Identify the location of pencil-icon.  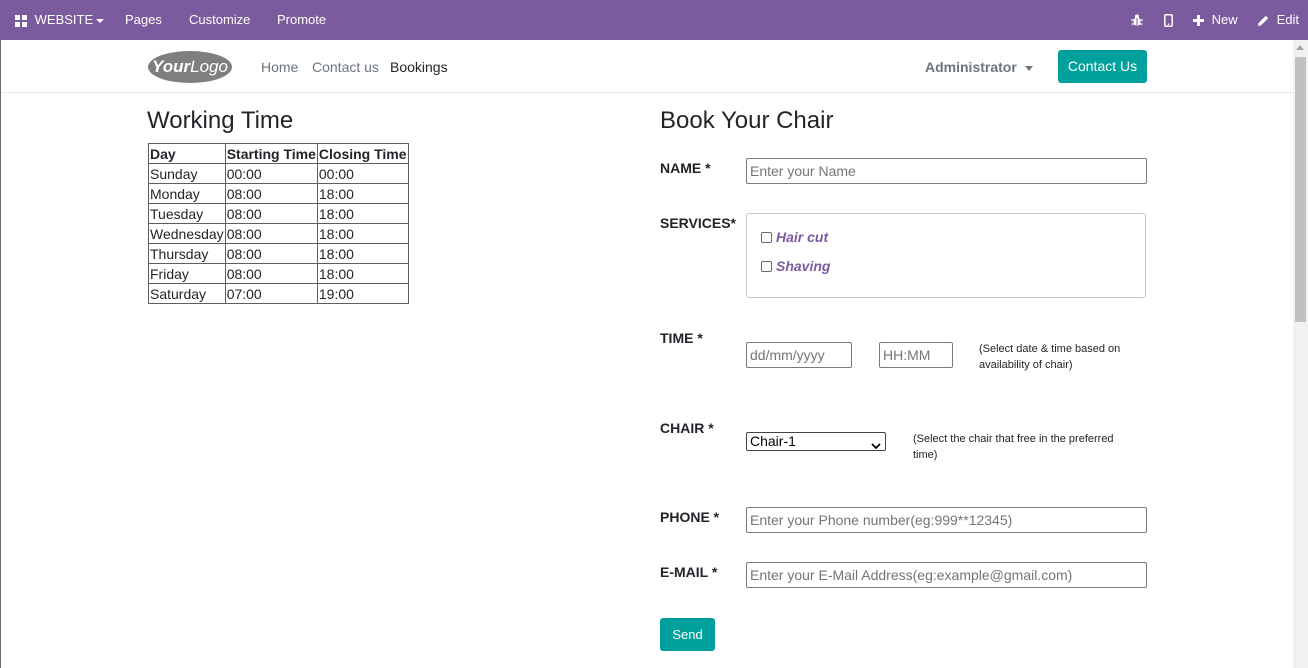
(1263, 19).